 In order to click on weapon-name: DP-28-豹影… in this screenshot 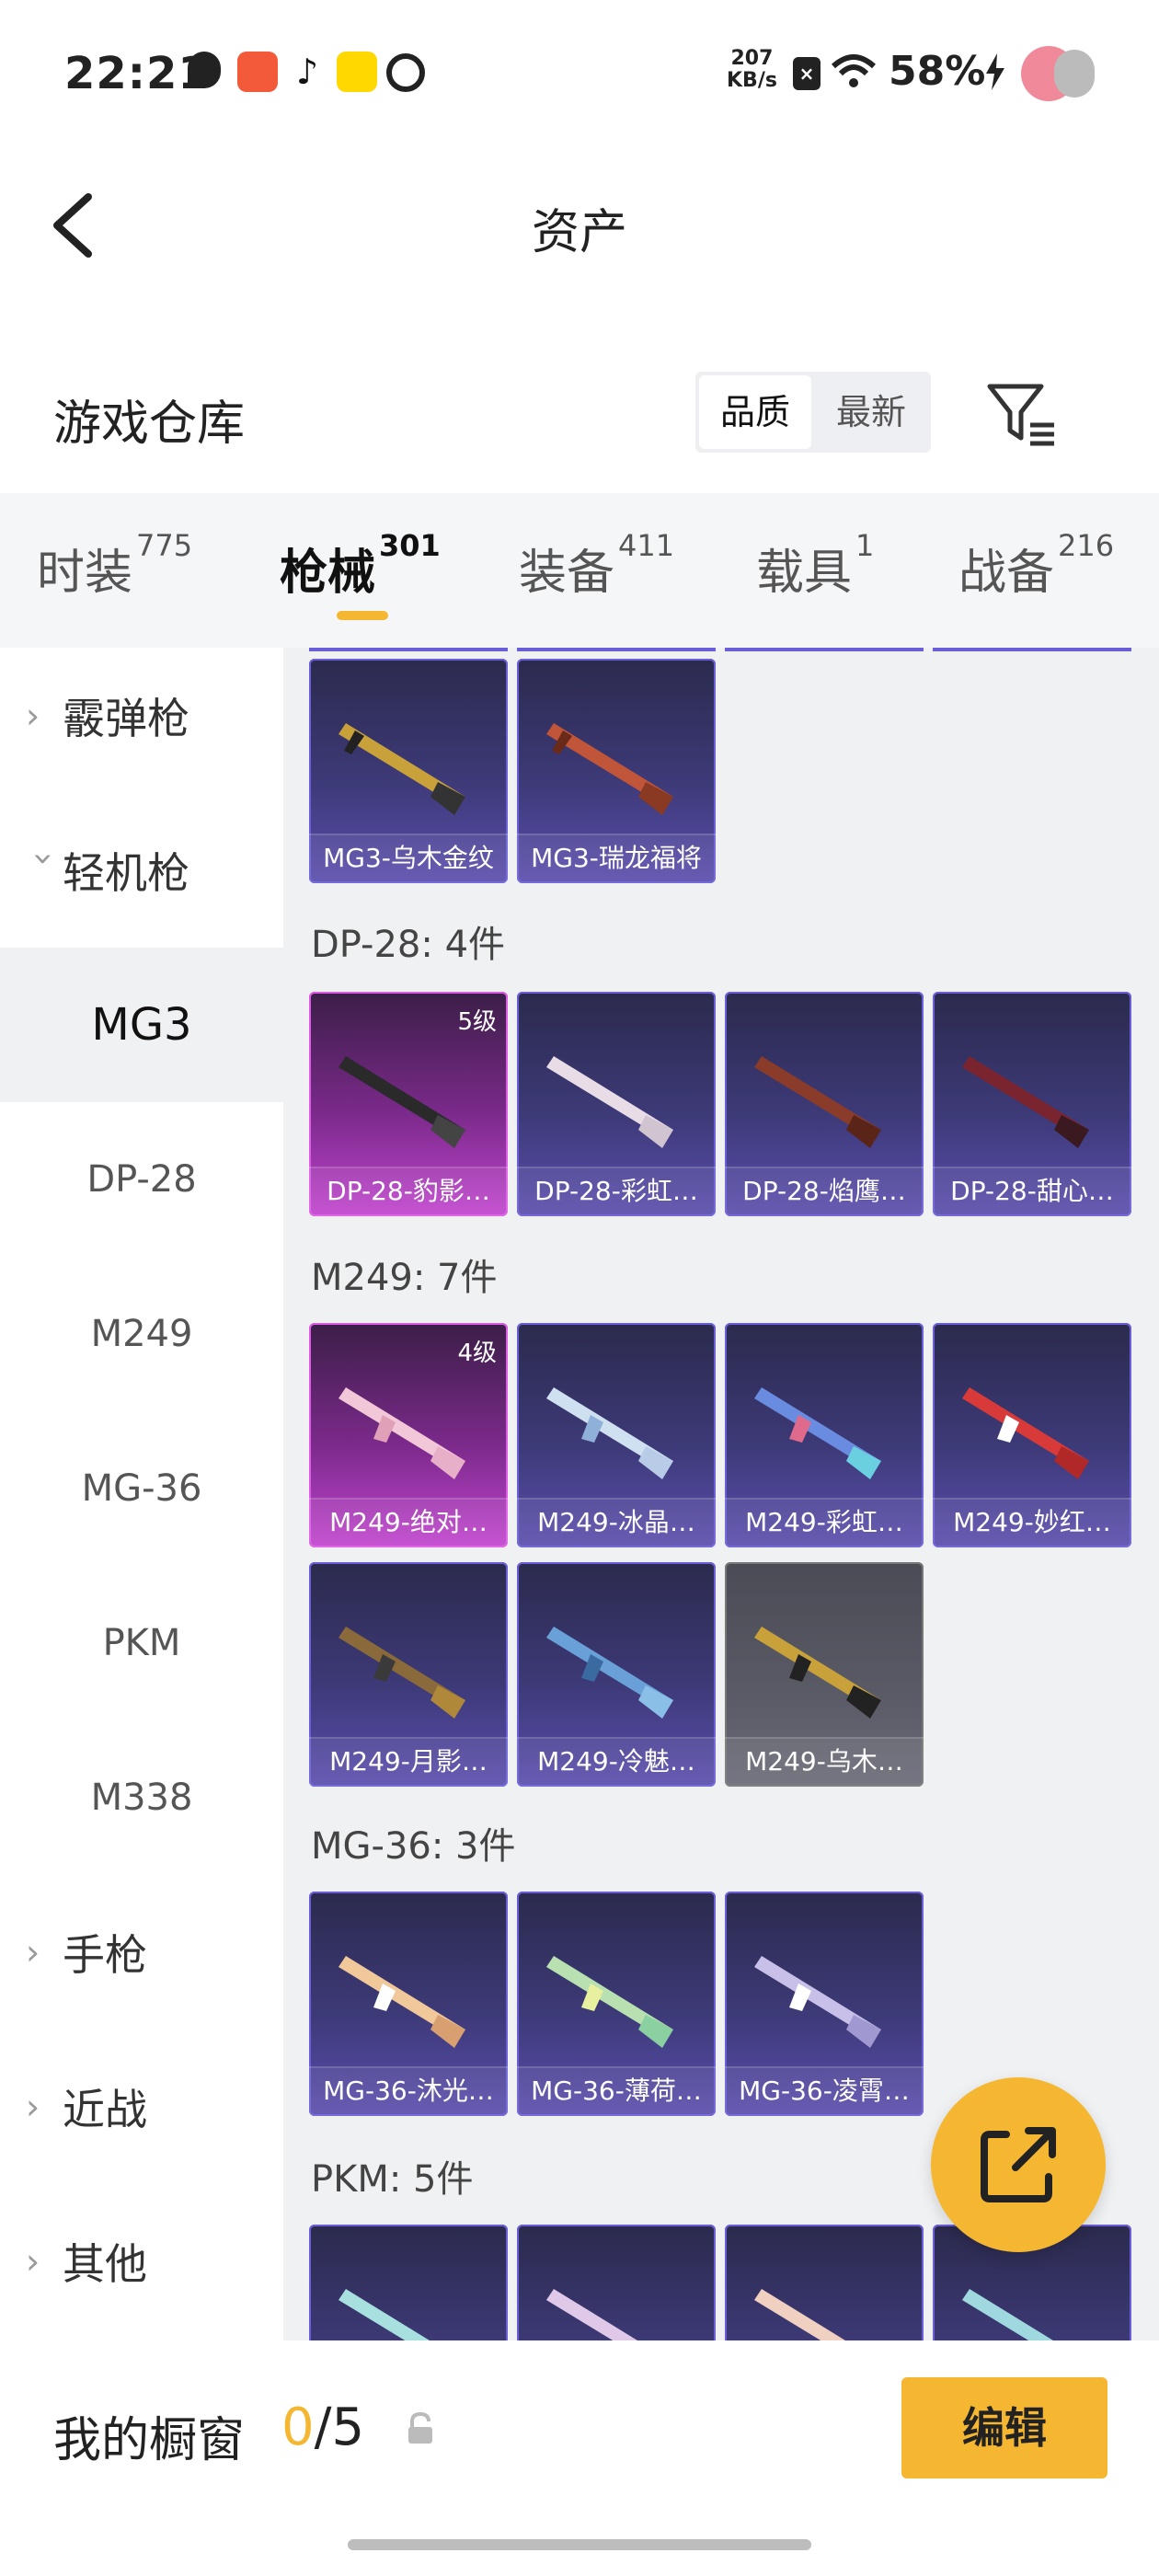, I will do `click(408, 1191)`.